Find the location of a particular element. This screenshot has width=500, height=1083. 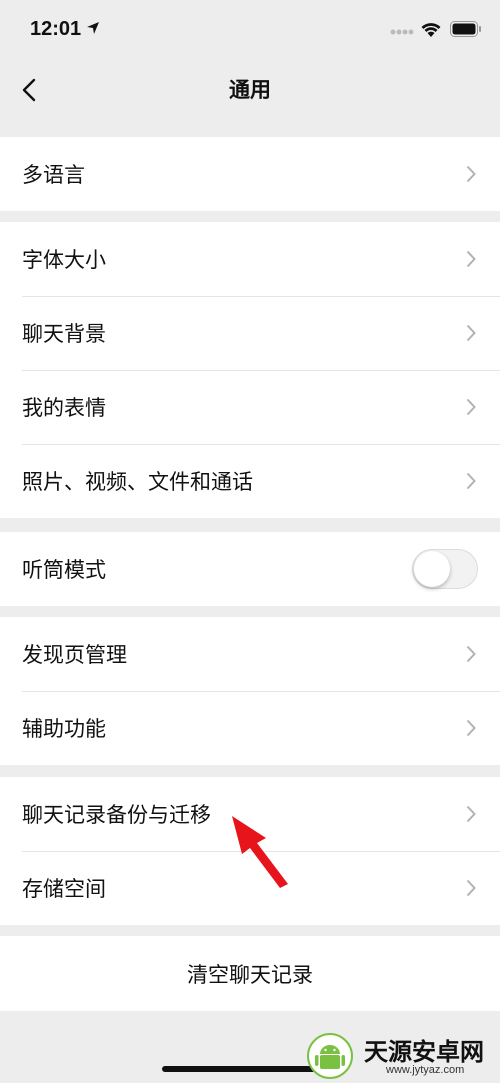

watermark-logo: 天源安卓网 www.jytyaz.com is located at coordinates (398, 1054).